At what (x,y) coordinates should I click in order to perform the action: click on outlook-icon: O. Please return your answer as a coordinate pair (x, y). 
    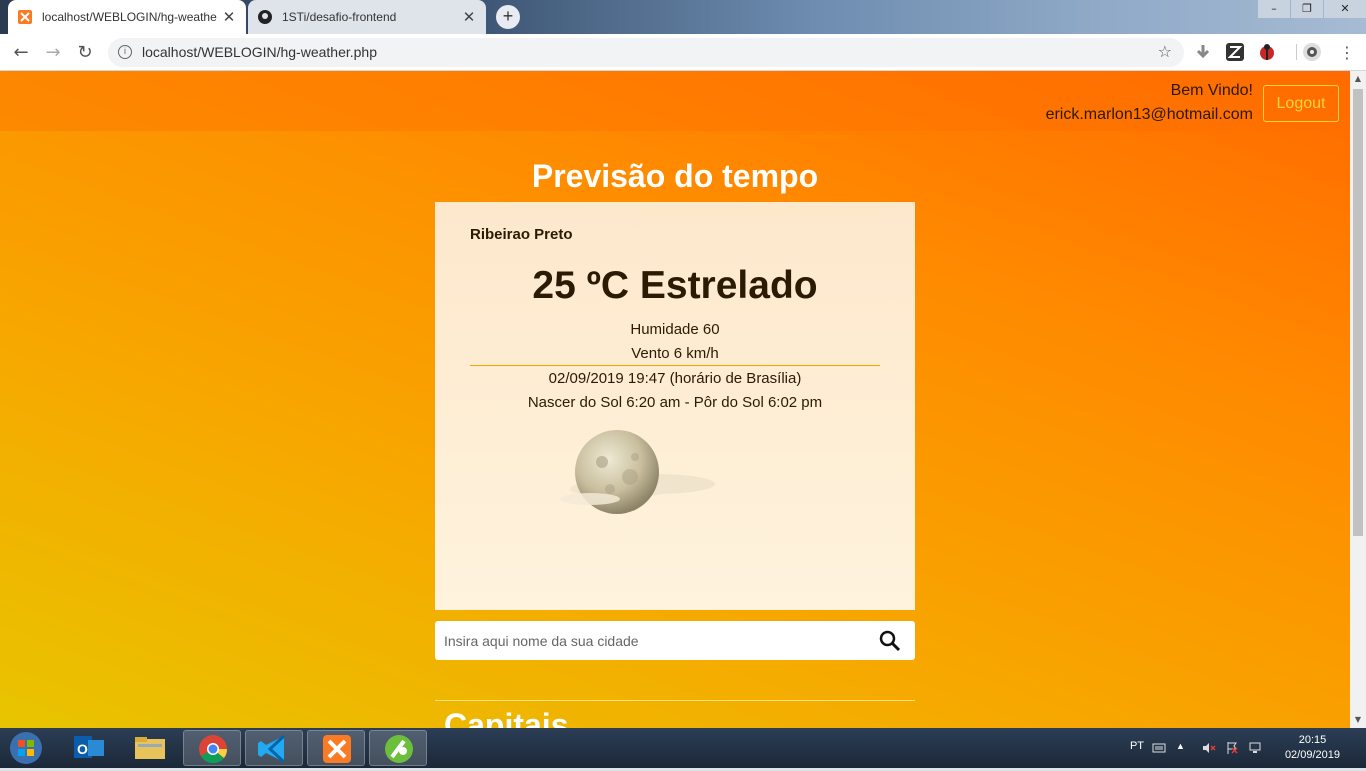
    Looking at the image, I should click on (89, 747).